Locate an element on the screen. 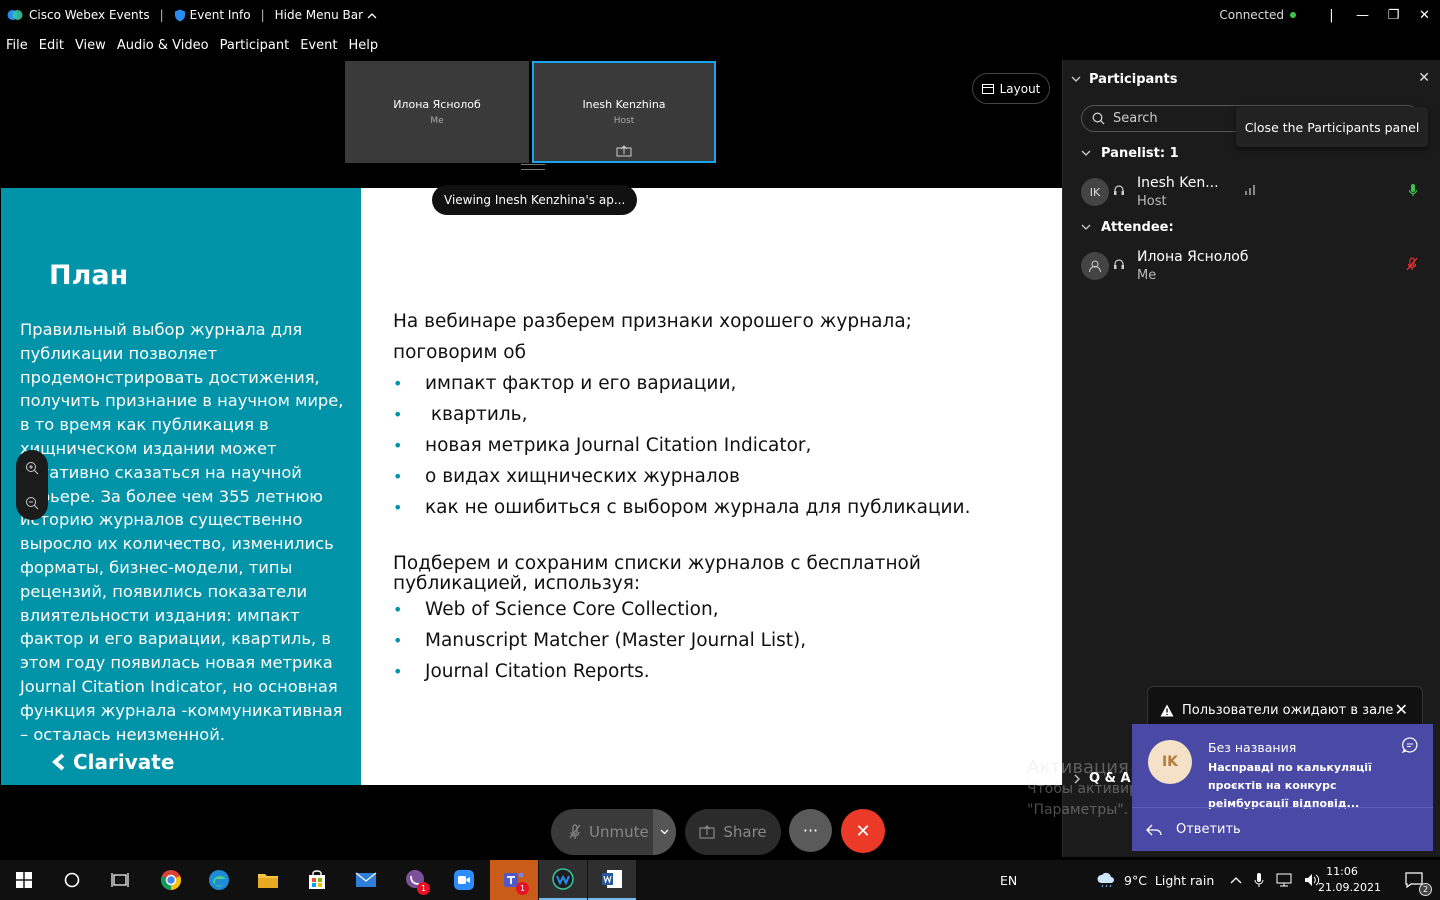 Image resolution: width=1440 pixels, height=900 pixels. video-tile-host: Inesh Kenzhina Host is located at coordinates (624, 112).